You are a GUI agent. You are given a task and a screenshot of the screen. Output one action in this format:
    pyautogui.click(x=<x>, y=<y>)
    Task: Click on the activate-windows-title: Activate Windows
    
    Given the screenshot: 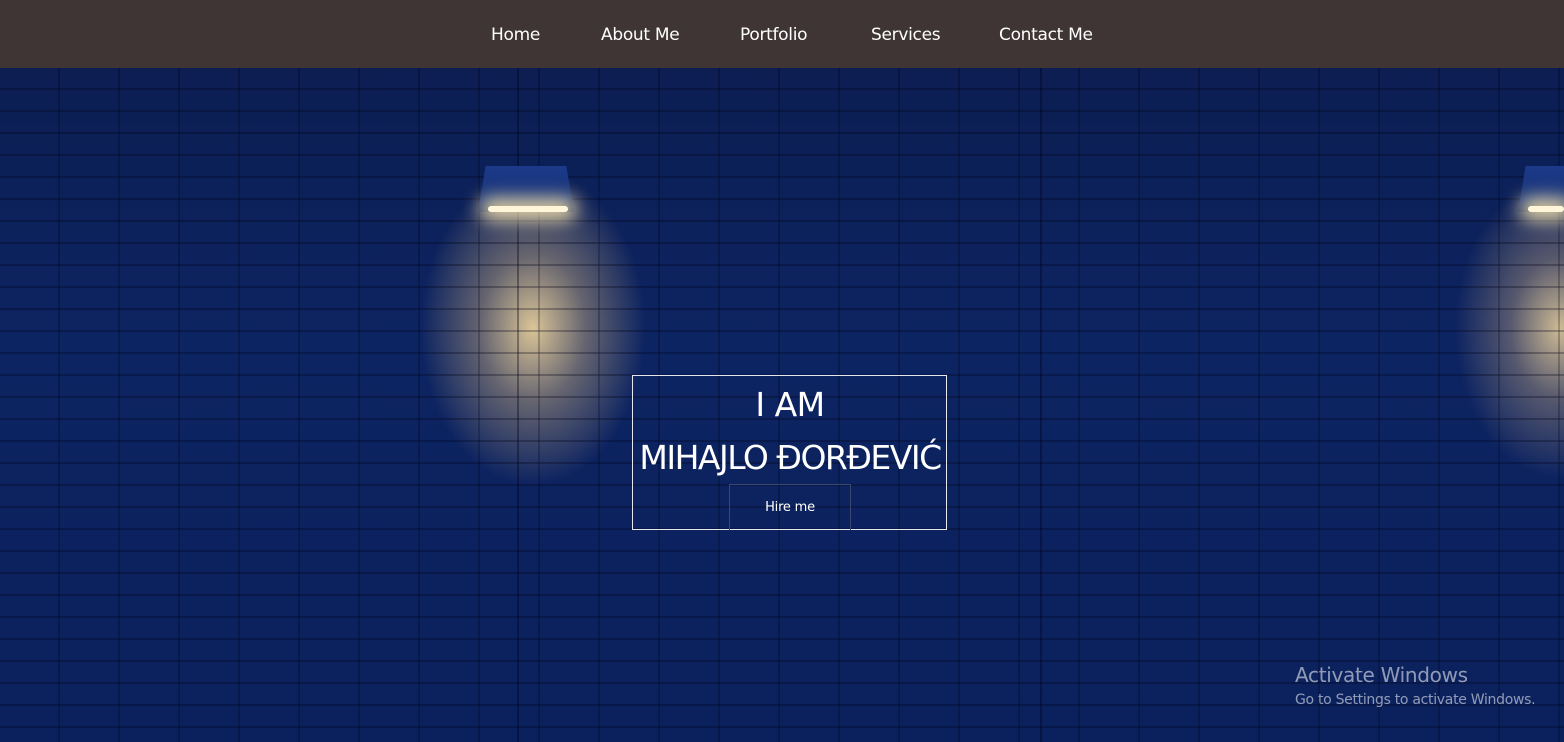 What is the action you would take?
    pyautogui.click(x=1381, y=675)
    